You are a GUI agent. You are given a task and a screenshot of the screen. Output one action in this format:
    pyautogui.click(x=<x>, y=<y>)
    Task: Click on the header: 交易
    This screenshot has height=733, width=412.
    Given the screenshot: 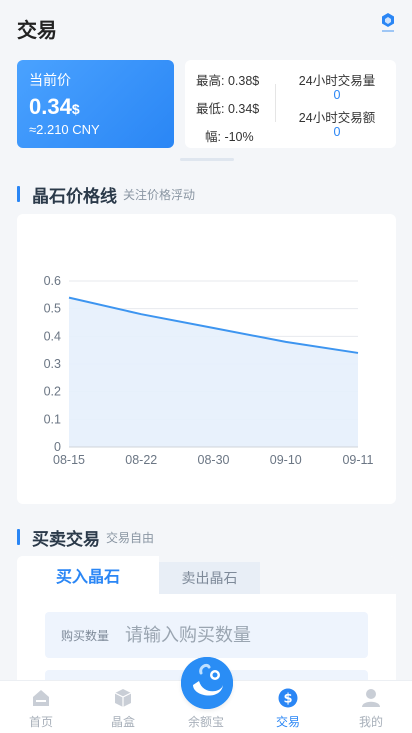 What is the action you would take?
    pyautogui.click(x=206, y=26)
    